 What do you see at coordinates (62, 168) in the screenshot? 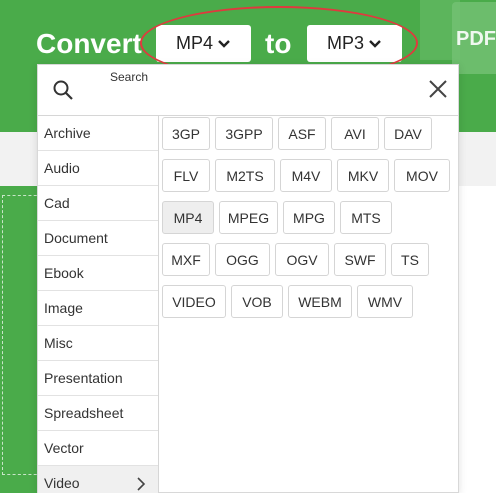
I see `category-label: Audio` at bounding box center [62, 168].